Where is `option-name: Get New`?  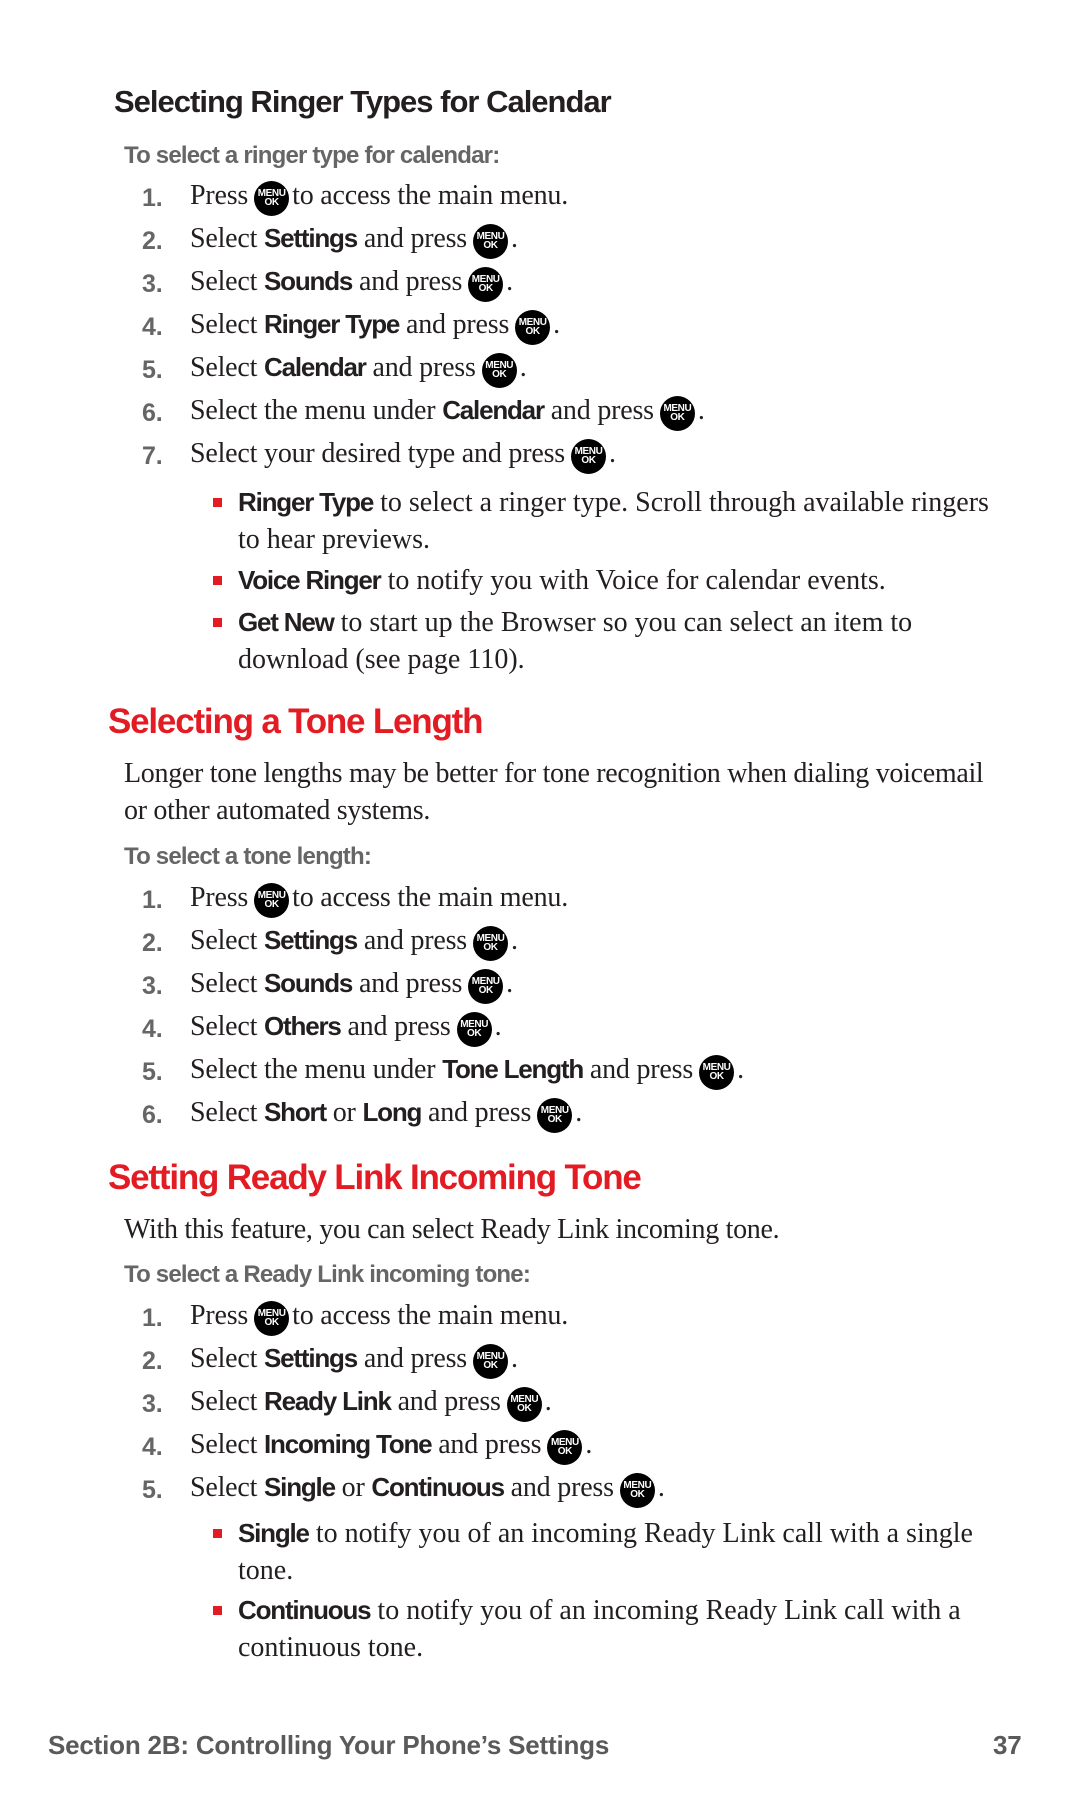
option-name: Get New is located at coordinates (286, 622).